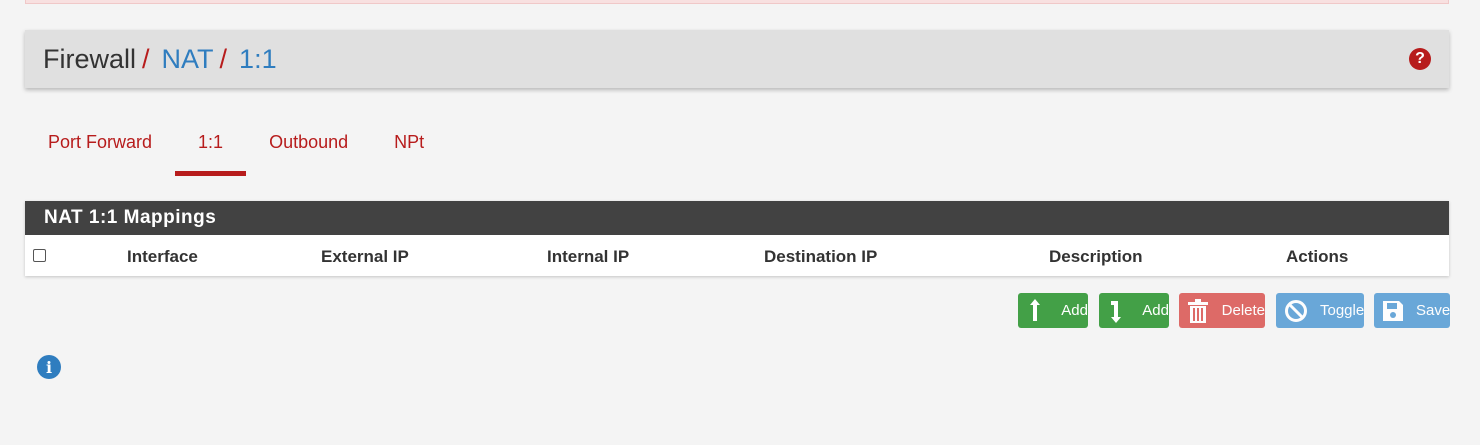 The image size is (1480, 445). I want to click on toggle-label: Toggle, so click(1342, 310).